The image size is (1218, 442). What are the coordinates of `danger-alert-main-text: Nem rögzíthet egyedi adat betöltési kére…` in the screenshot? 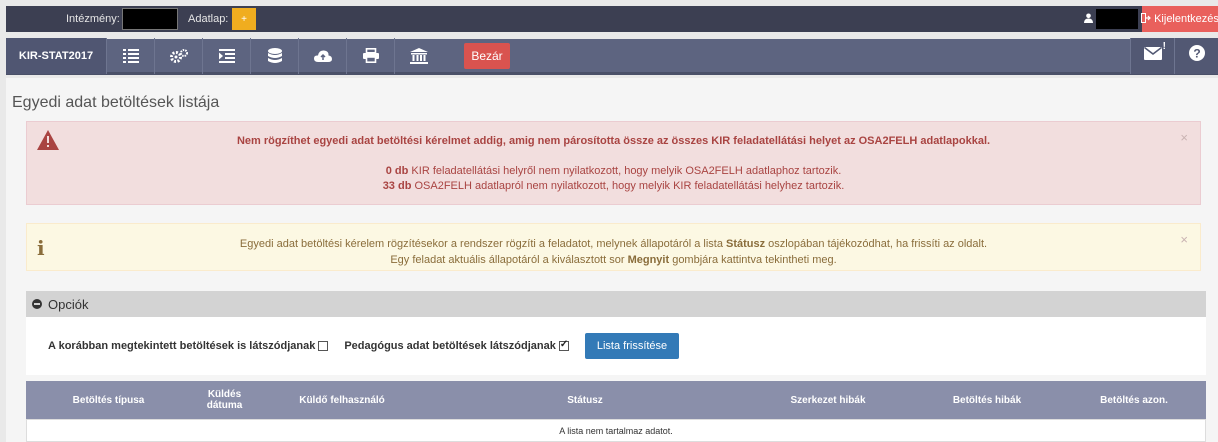 It's located at (613, 141).